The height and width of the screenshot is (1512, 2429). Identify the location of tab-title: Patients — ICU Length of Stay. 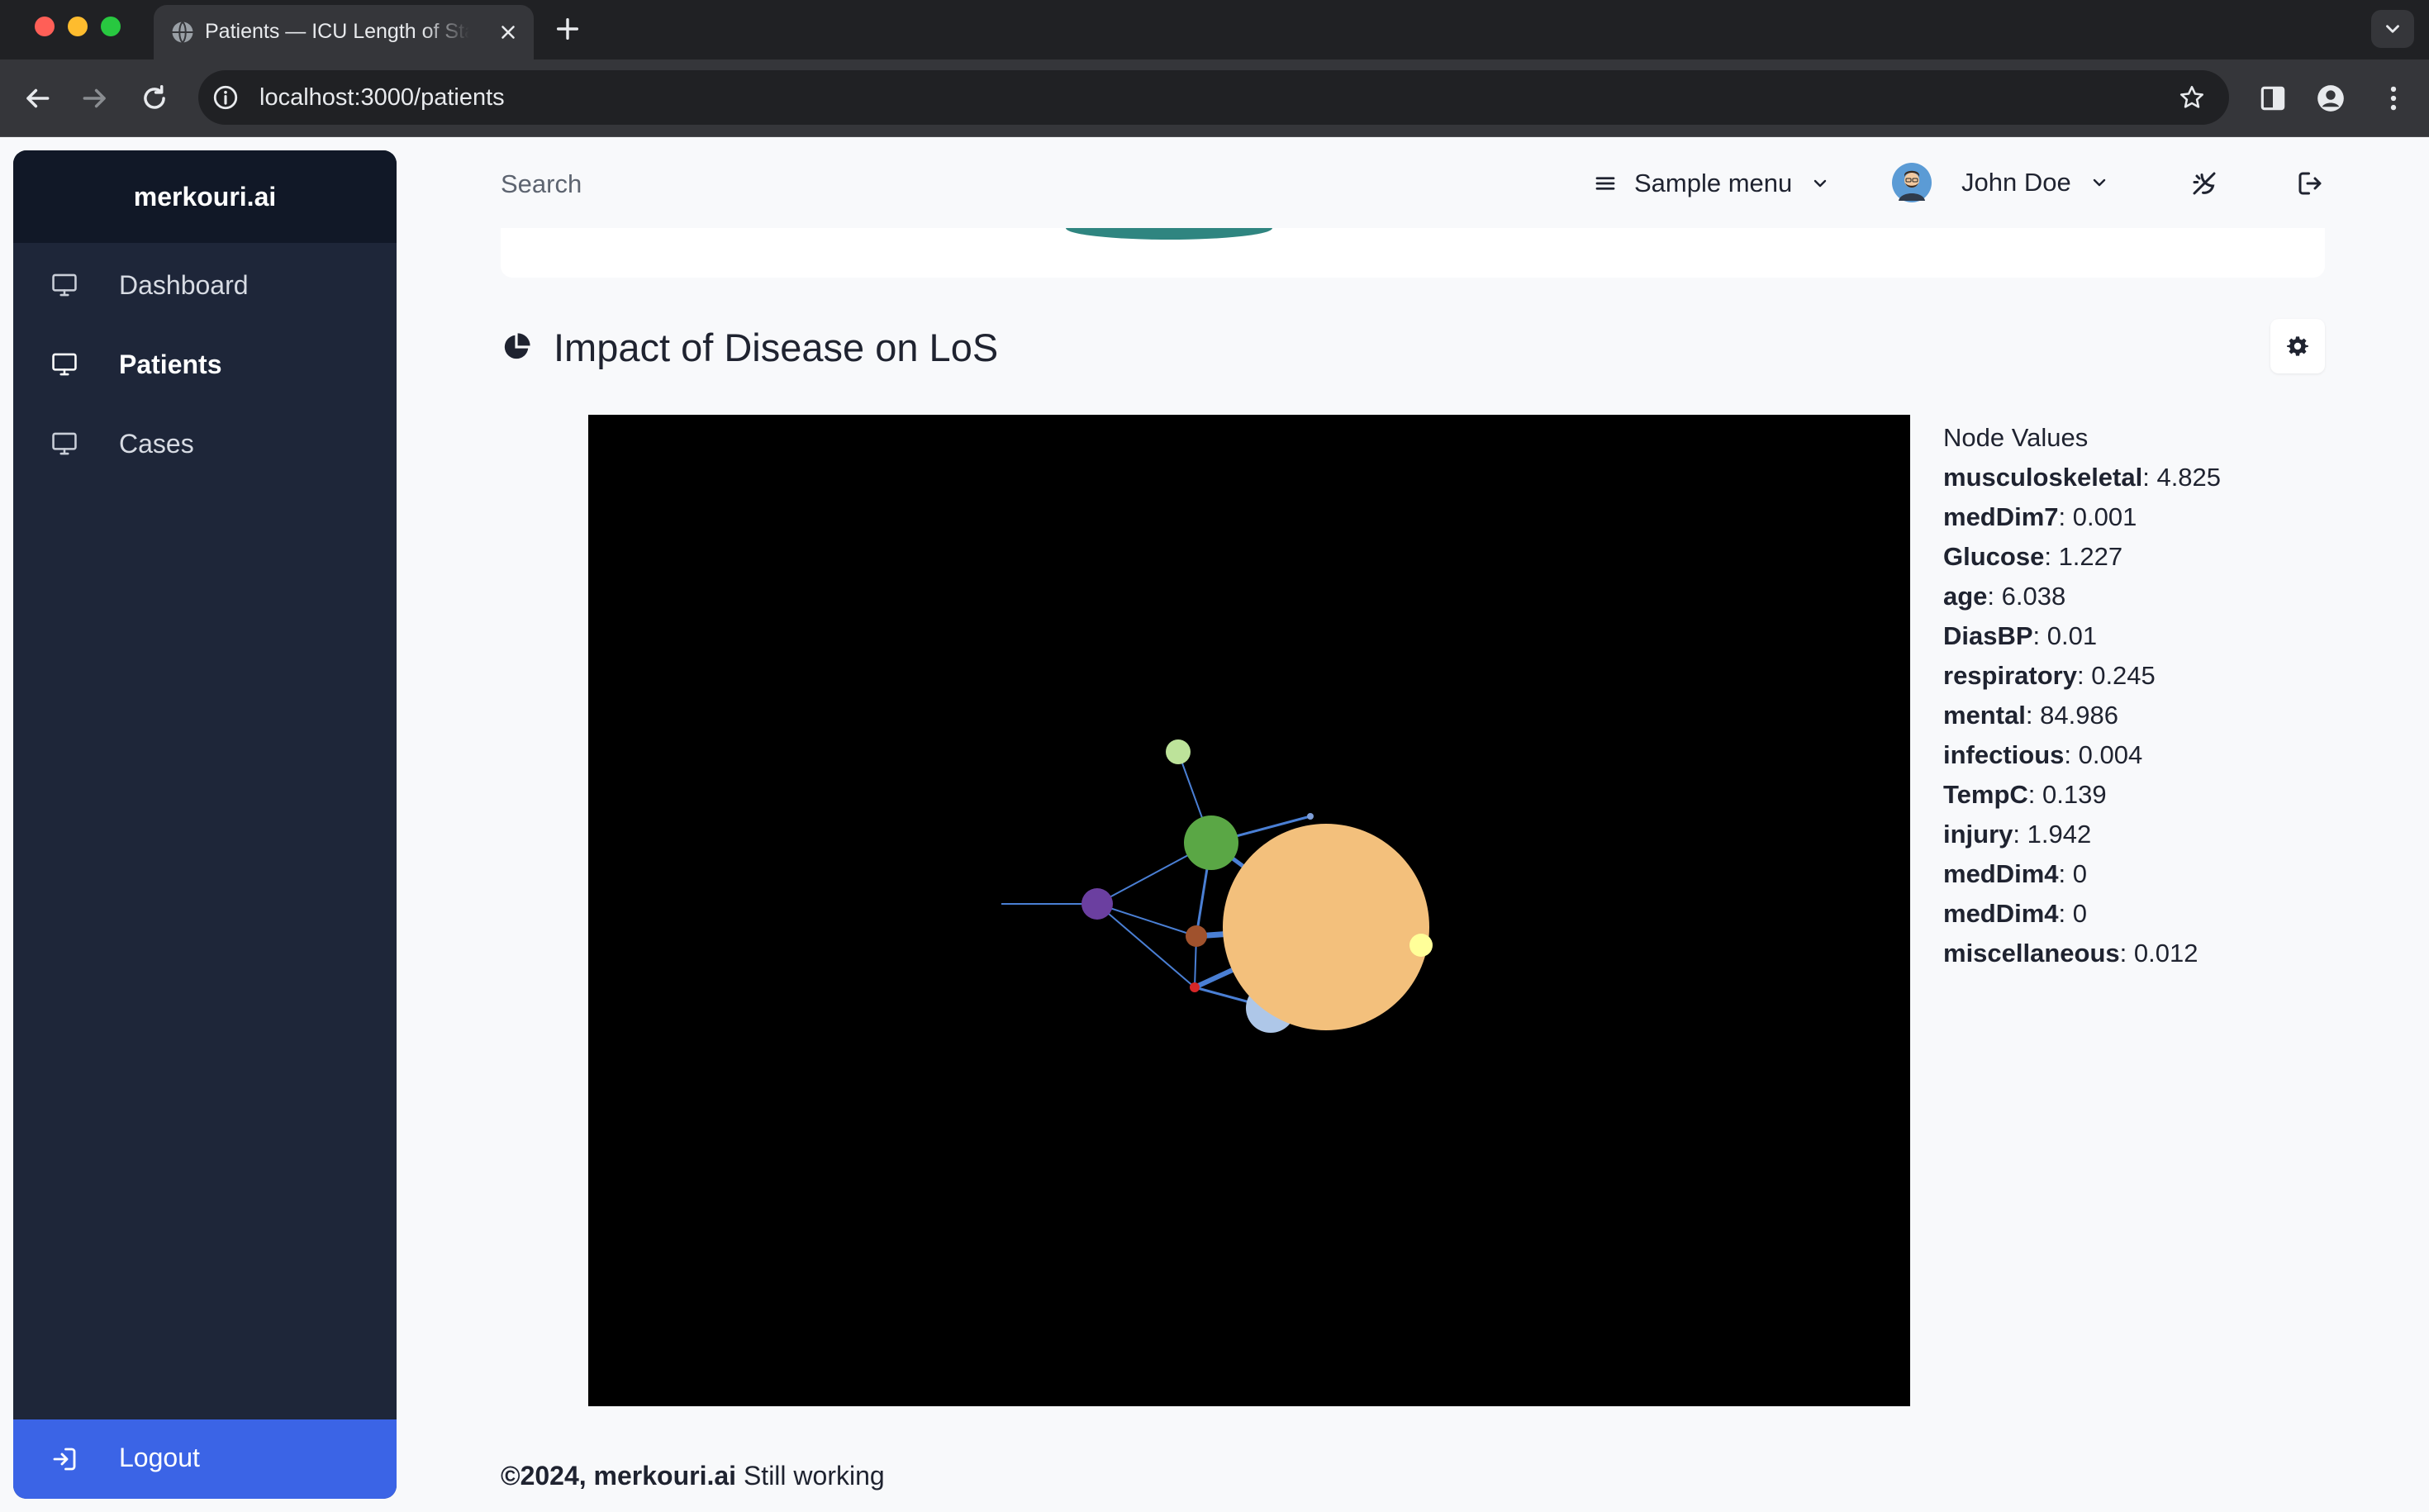
(337, 32).